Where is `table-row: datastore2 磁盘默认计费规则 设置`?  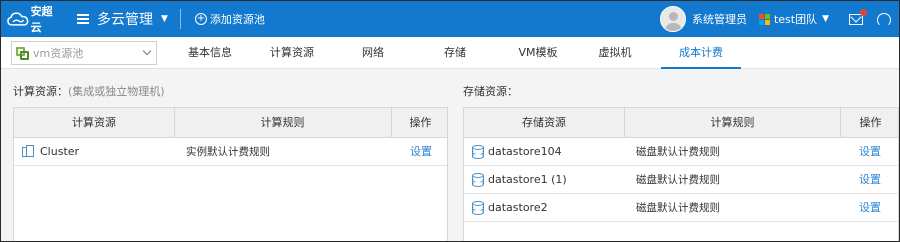
table-row: datastore2 磁盘默认计费规则 设置 is located at coordinates (681, 208).